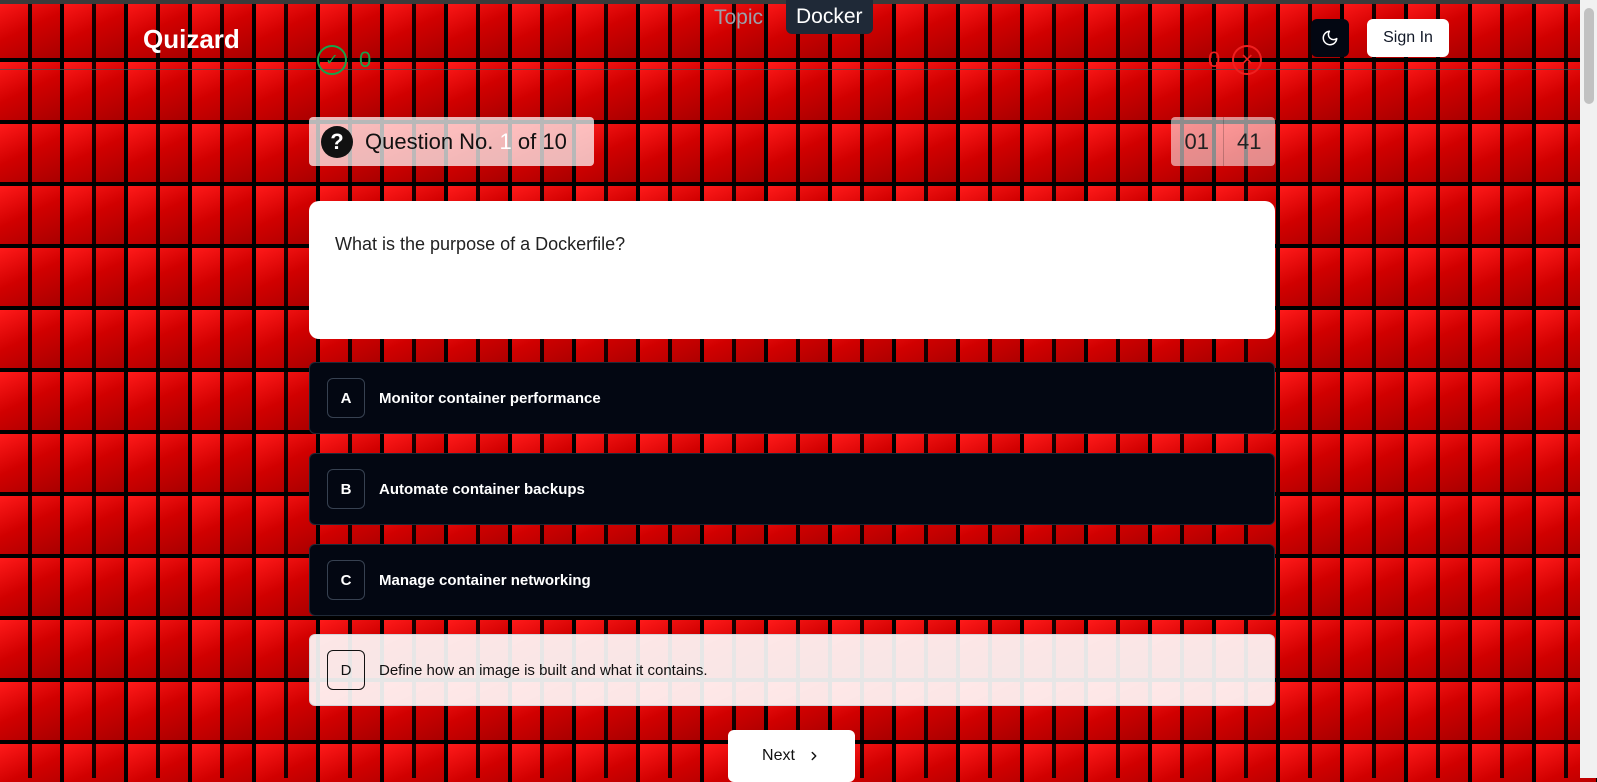 Image resolution: width=1597 pixels, height=782 pixels. I want to click on question-card: What is the purpose of a Dockerfile?, so click(792, 270).